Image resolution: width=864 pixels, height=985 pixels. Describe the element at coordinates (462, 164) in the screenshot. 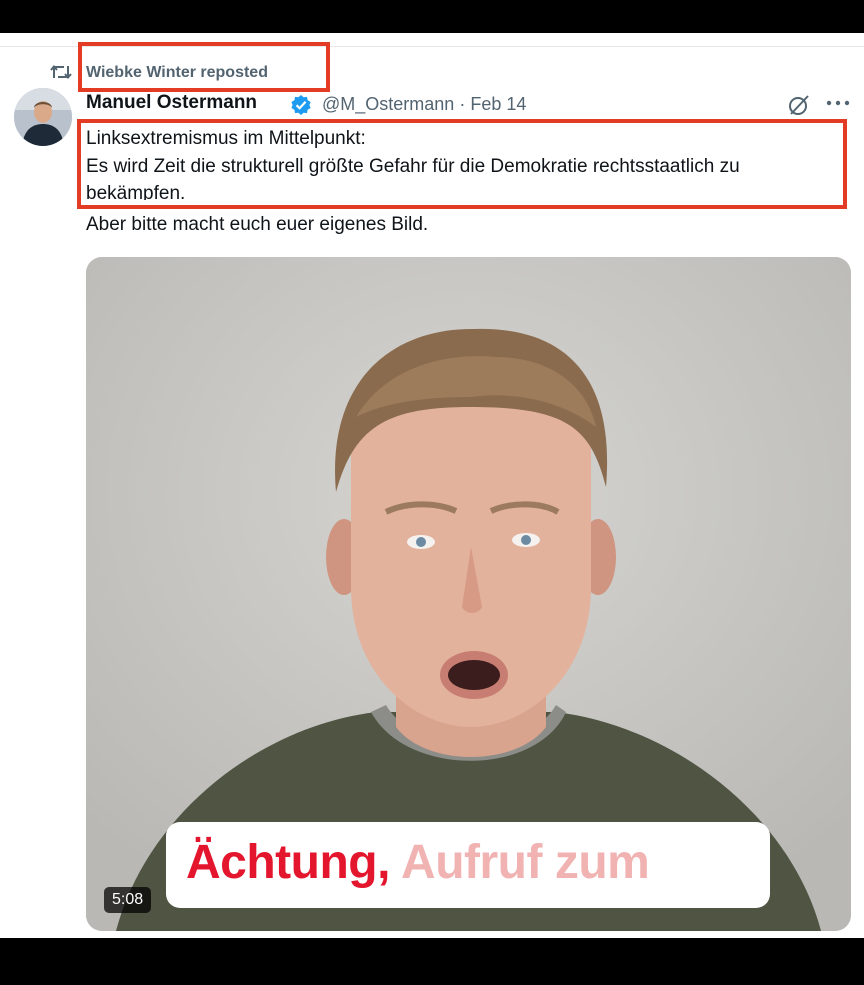

I see `highlight-box-text` at that location.